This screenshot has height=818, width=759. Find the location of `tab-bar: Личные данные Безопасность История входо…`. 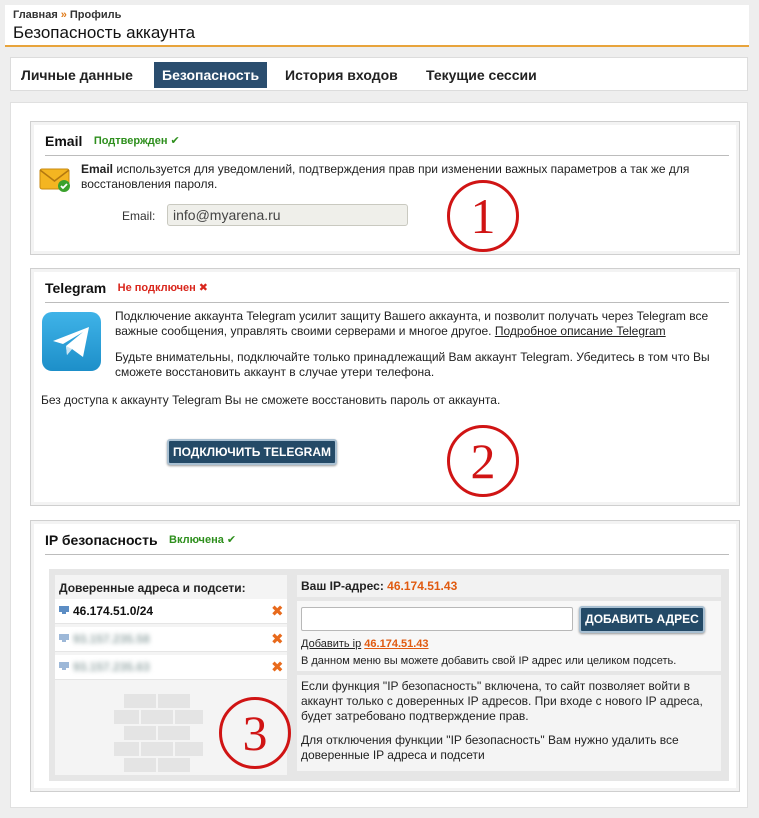

tab-bar: Личные данные Безопасность История входо… is located at coordinates (379, 74).